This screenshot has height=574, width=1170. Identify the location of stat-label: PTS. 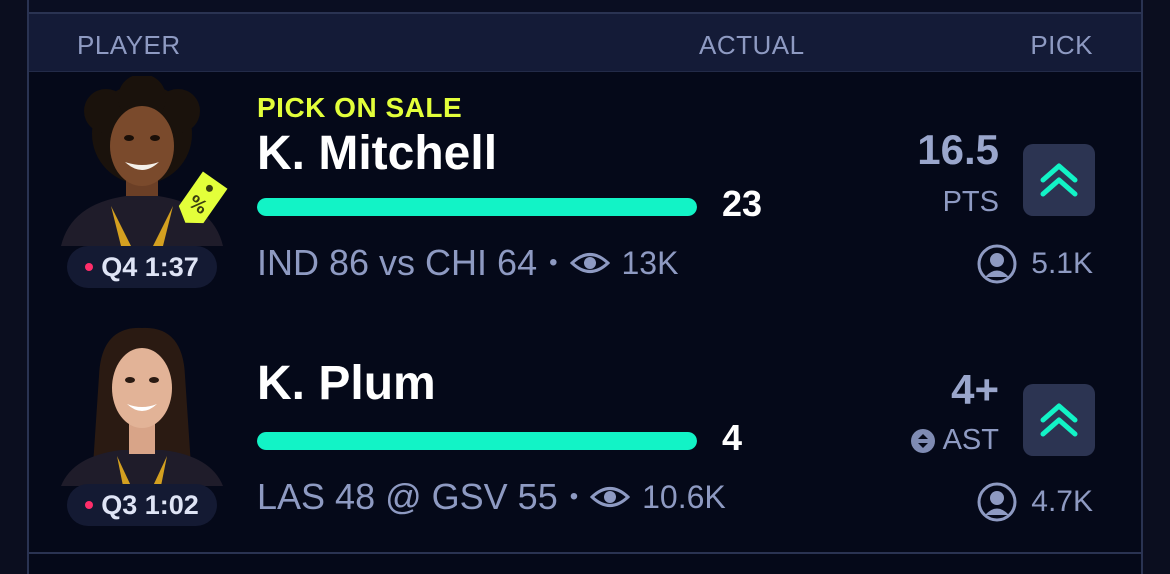
(971, 202).